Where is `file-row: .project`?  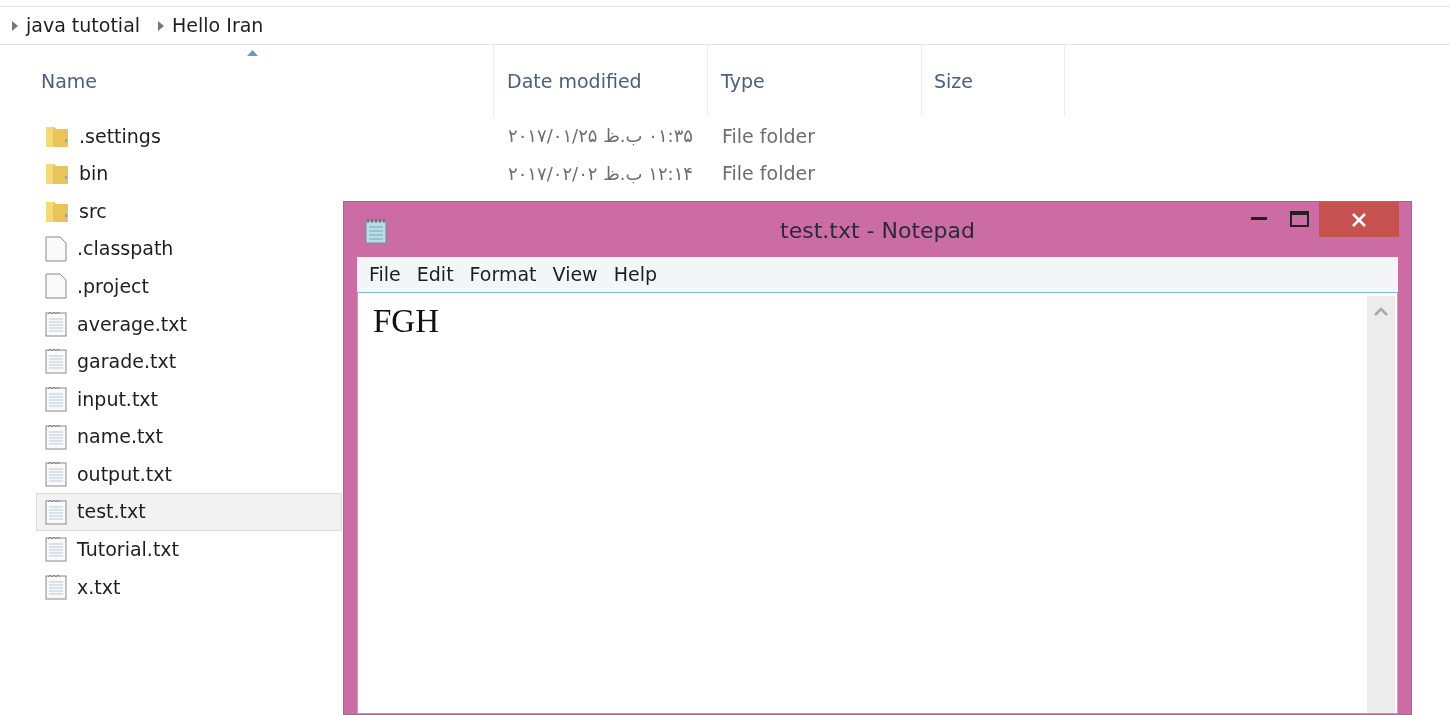 file-row: .project is located at coordinates (189, 286).